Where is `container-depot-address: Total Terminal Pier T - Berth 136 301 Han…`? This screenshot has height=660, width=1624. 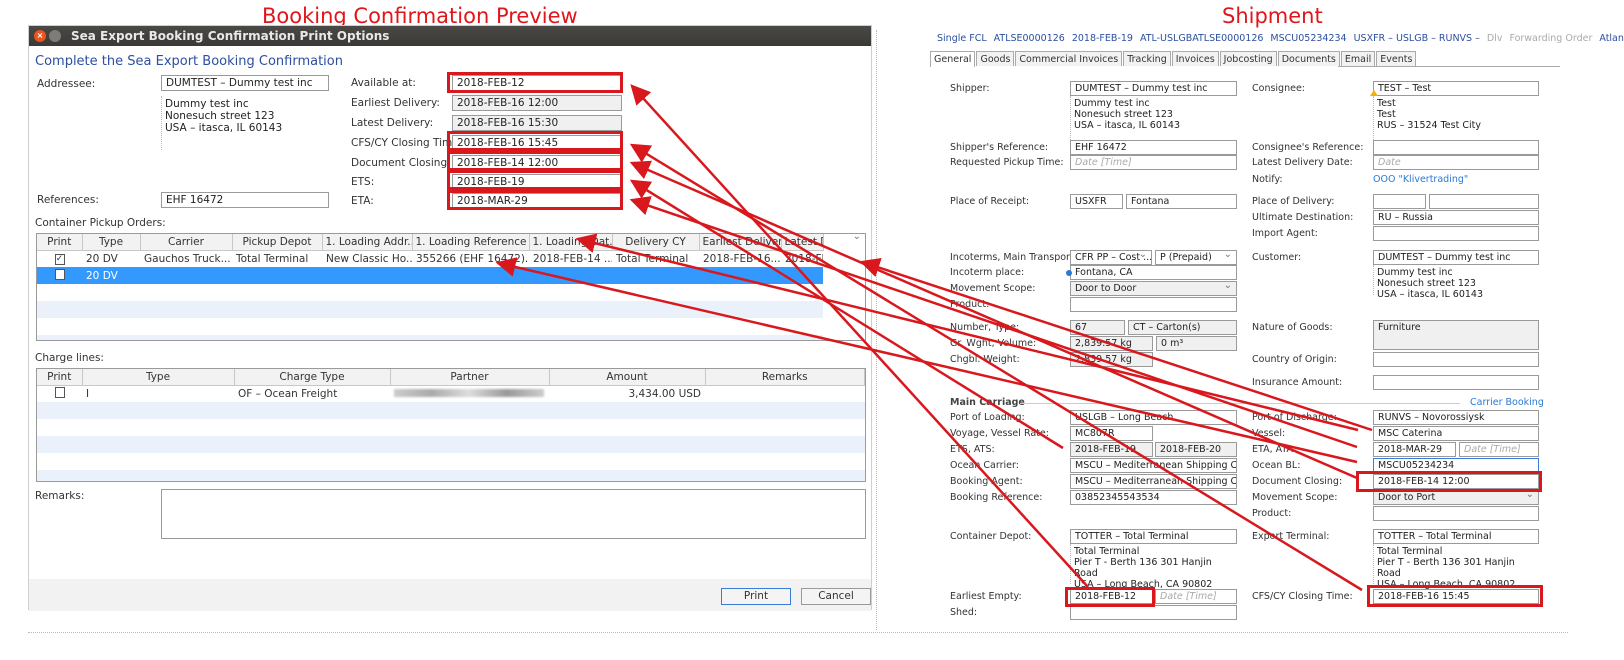 container-depot-address: Total Terminal Pier T - Berth 136 301 Han… is located at coordinates (1153, 567).